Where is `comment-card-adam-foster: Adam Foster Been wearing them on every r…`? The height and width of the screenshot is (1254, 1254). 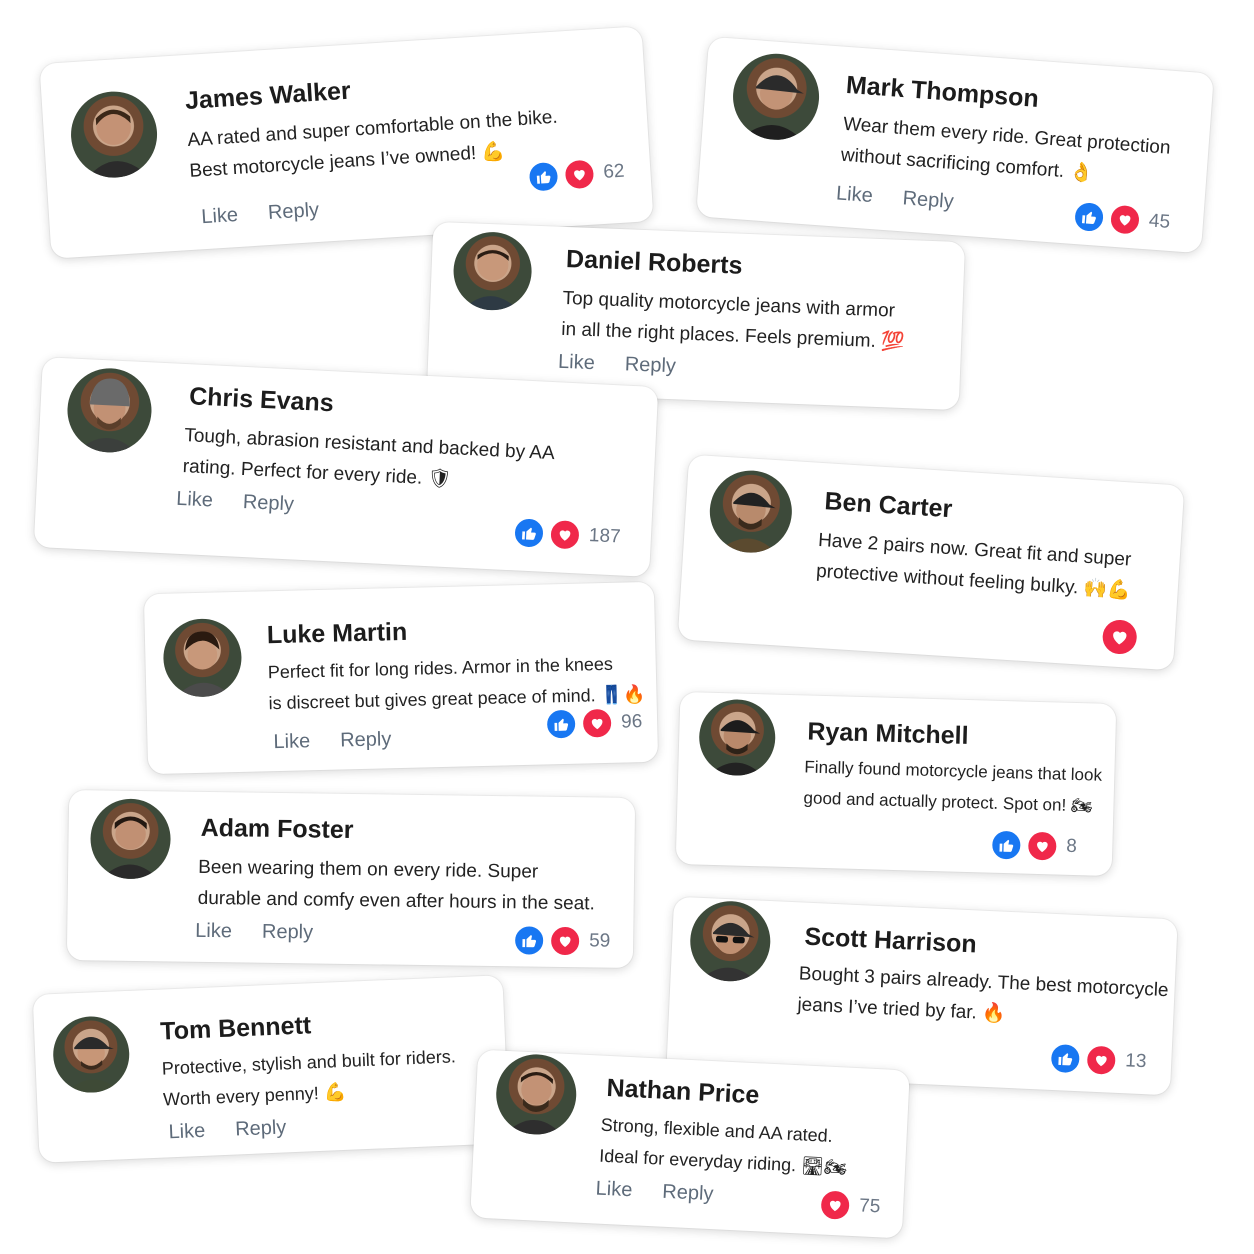
comment-card-adam-foster: Adam Foster Been wearing them on every r… is located at coordinates (351, 879).